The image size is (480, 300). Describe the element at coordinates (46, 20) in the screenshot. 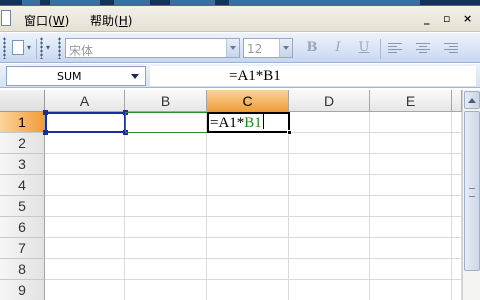

I see `menu-window: 窗口(W)` at that location.